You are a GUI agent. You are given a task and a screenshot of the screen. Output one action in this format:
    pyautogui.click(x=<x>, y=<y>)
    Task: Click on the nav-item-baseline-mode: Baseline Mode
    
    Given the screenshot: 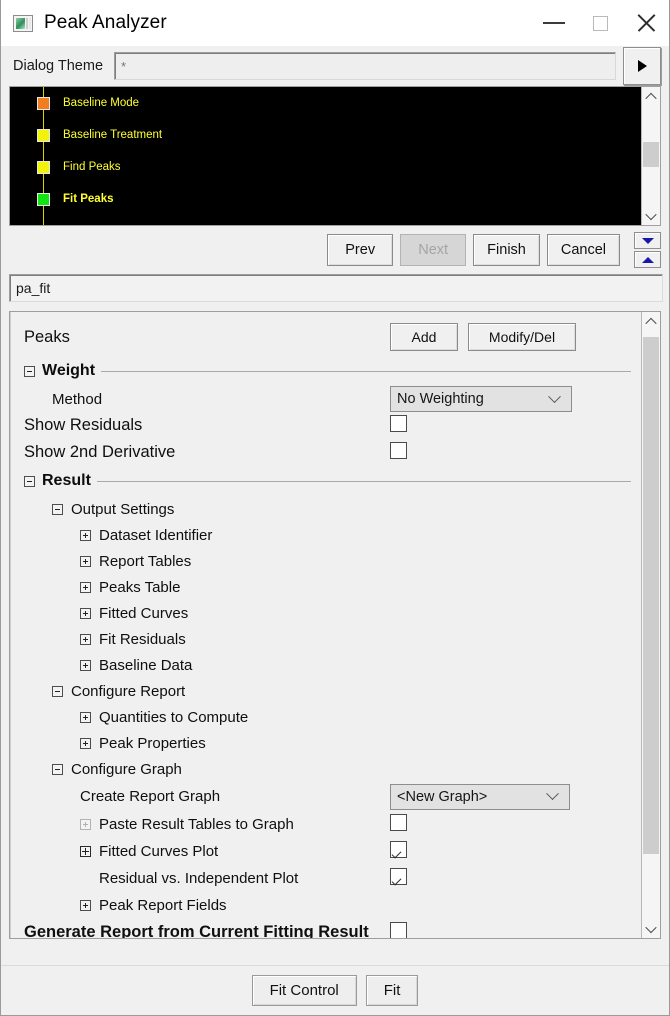 What is the action you would take?
    pyautogui.click(x=325, y=103)
    